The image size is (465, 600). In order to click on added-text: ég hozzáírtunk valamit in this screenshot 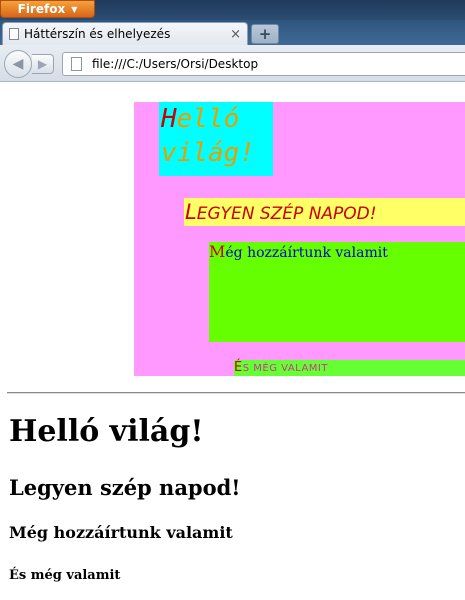, I will do `click(306, 253)`.